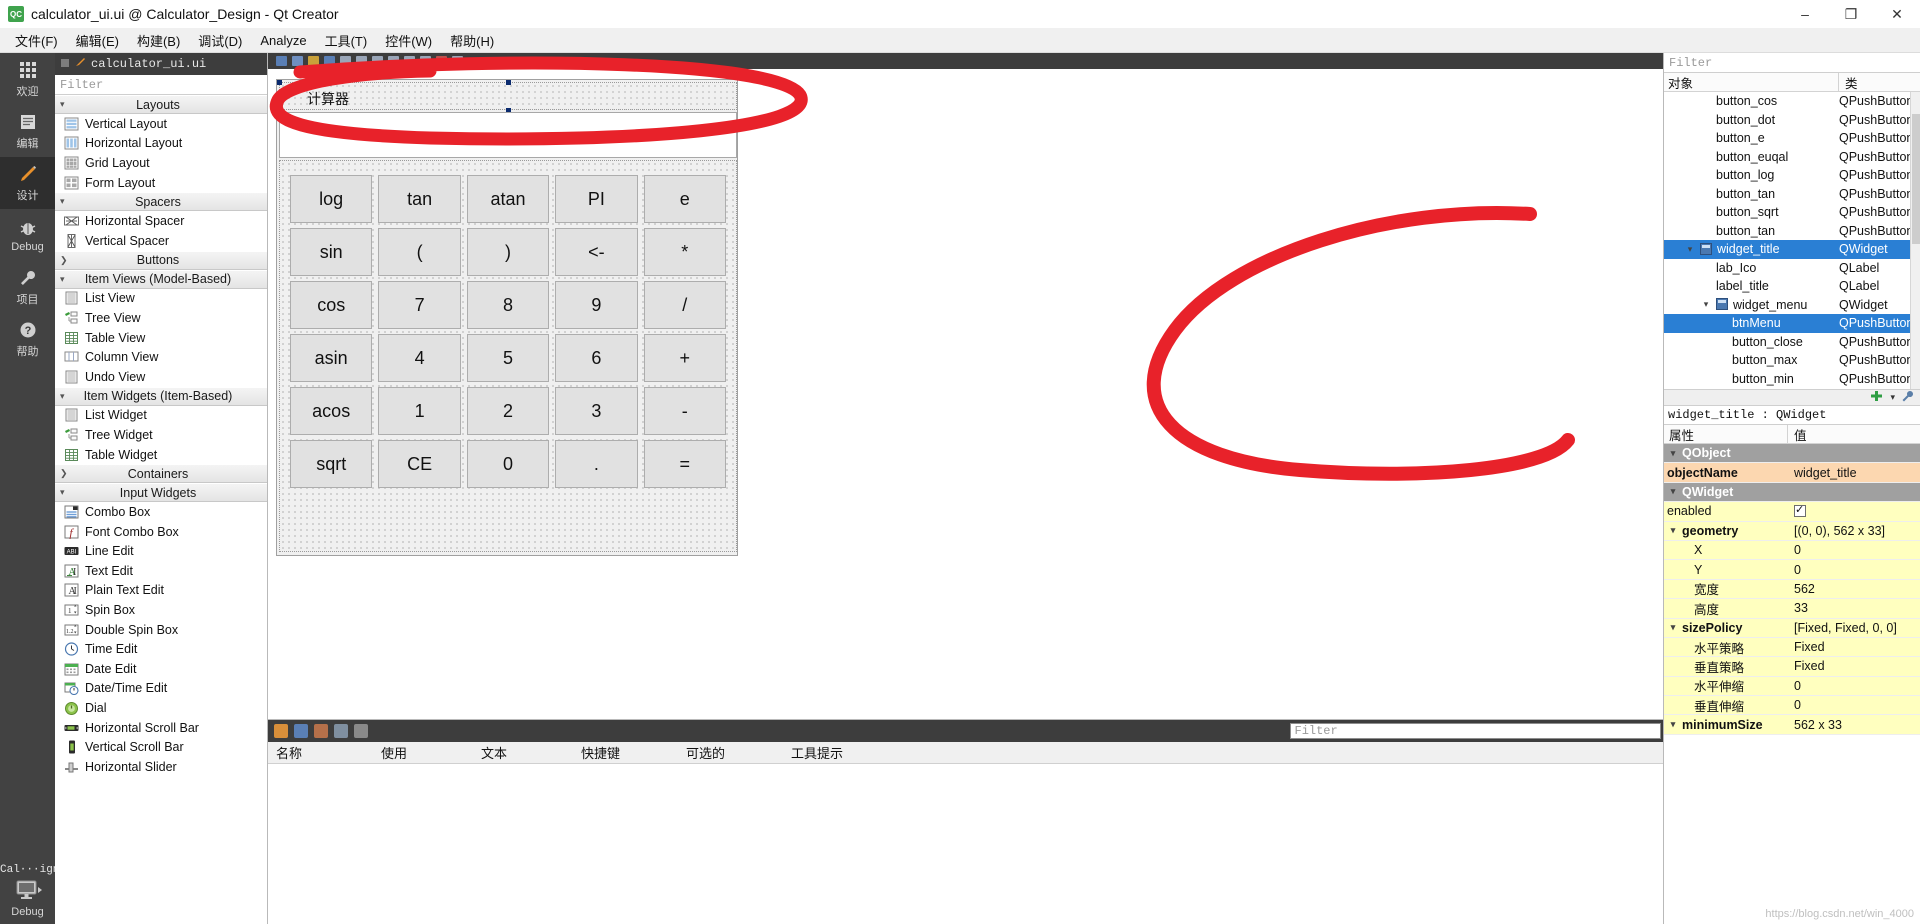 The height and width of the screenshot is (924, 1920). Describe the element at coordinates (377, 61) in the screenshot. I see `layout-splitter-h-icon` at that location.